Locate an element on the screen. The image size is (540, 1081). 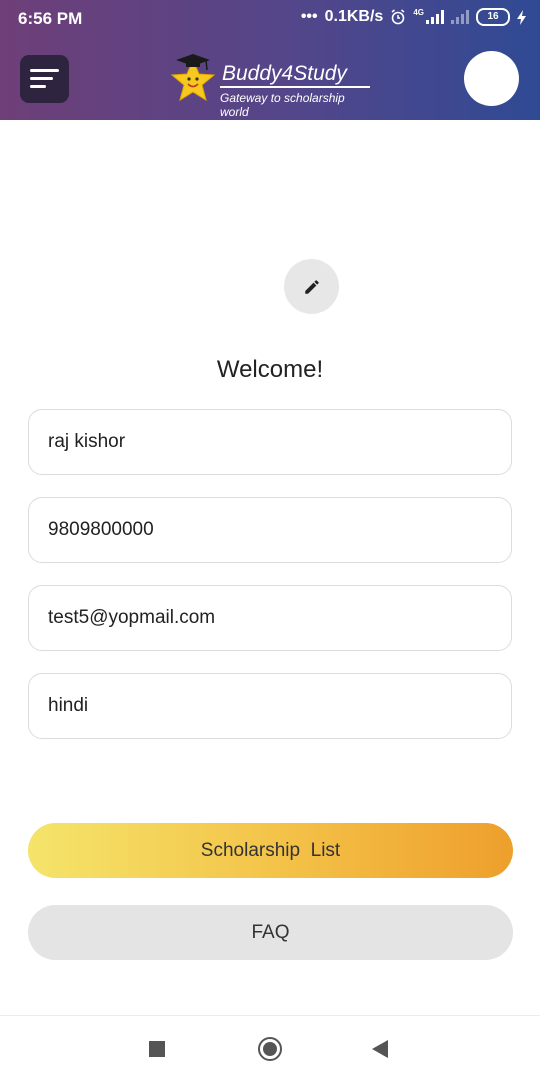
scholarship-list-button: Scholarship List is located at coordinates (270, 850).